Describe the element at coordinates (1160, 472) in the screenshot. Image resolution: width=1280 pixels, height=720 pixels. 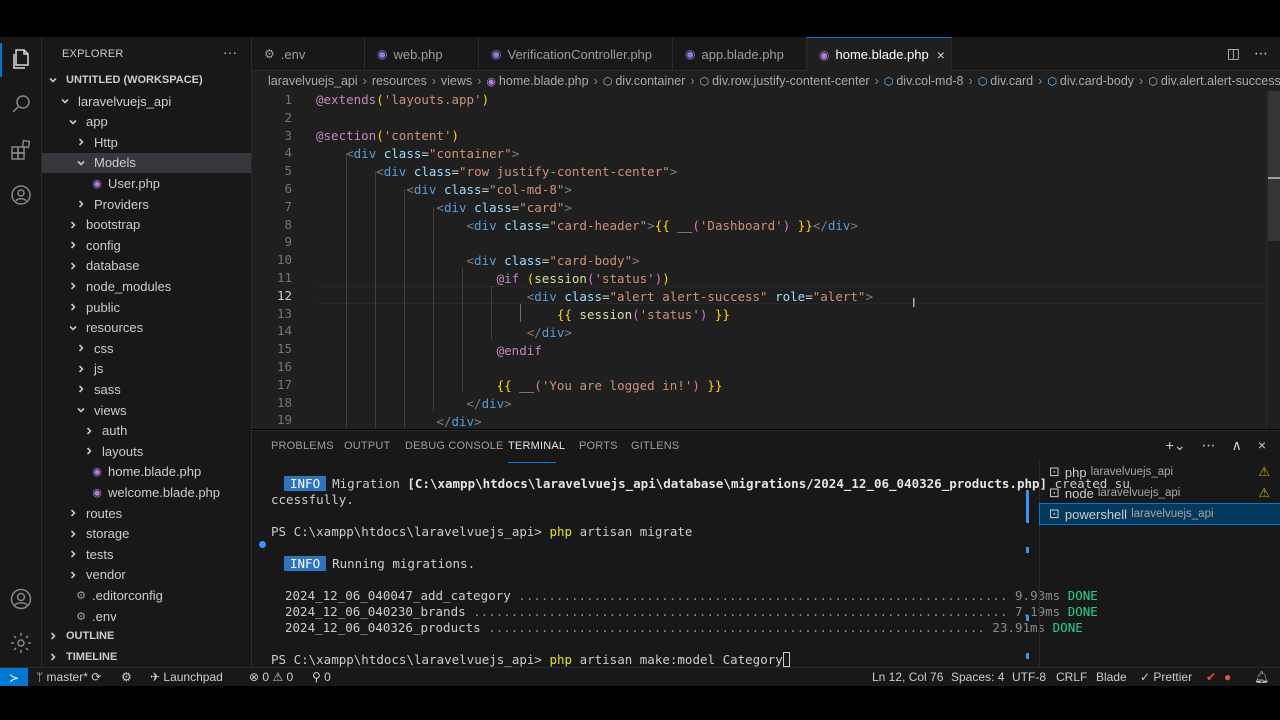
I see `terminal-item-php: ⊡ php laravelvuejs_api ⚠` at that location.